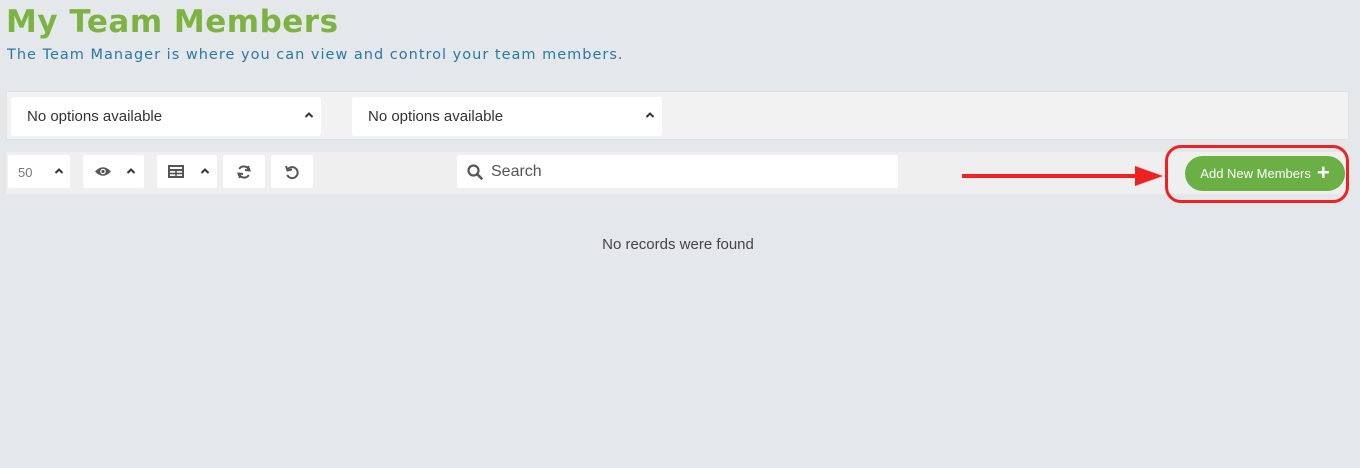 The height and width of the screenshot is (468, 1360). I want to click on filter-select-1-value: No options available, so click(95, 116).